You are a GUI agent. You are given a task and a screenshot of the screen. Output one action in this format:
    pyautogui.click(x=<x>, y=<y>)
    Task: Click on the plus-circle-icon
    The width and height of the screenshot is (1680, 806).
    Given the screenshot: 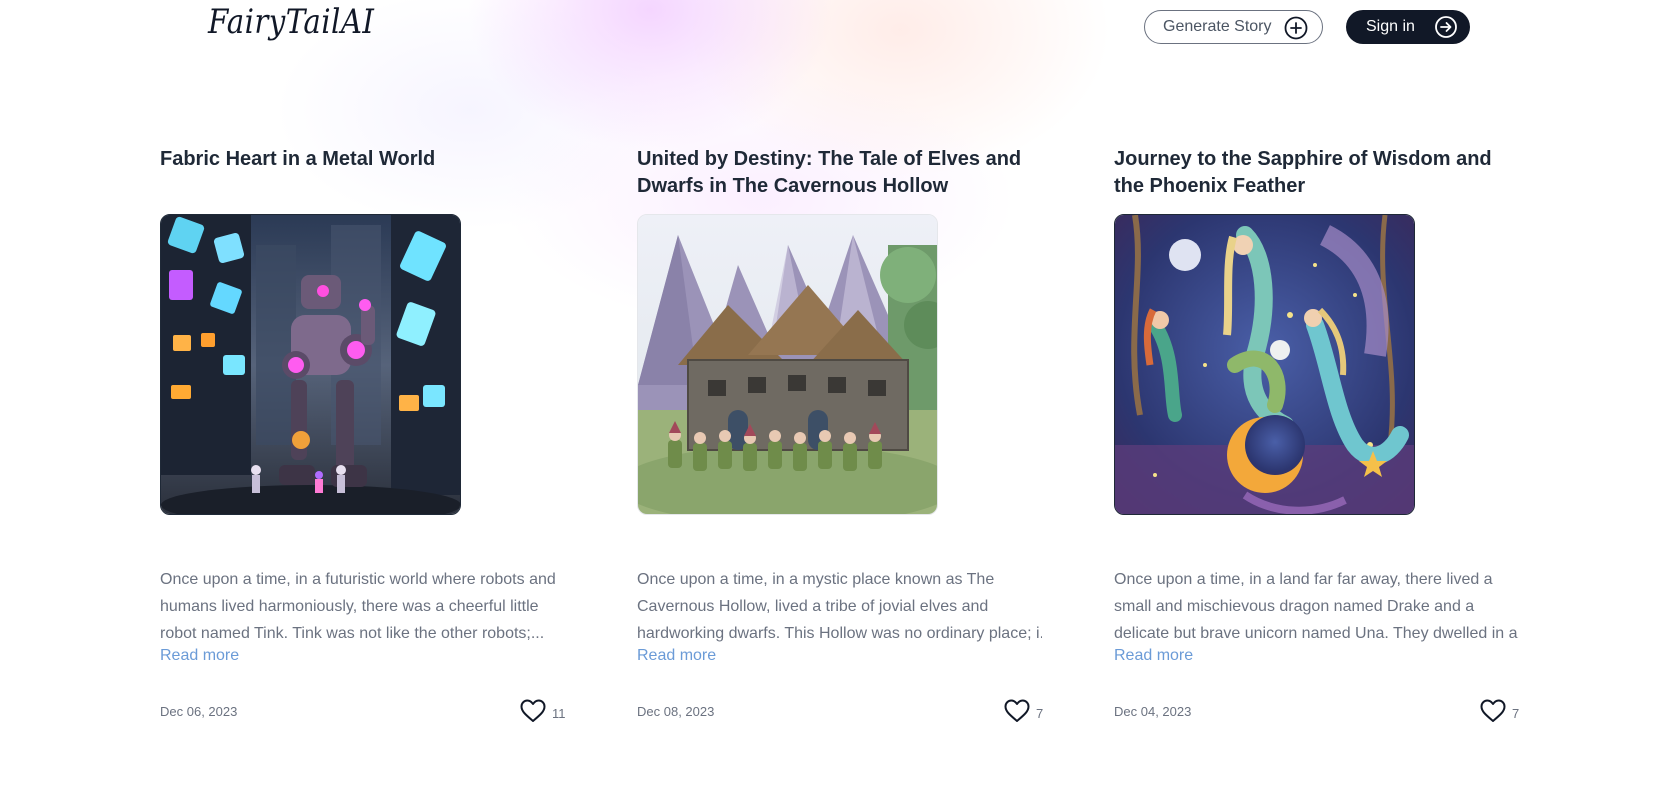 What is the action you would take?
    pyautogui.click(x=1296, y=30)
    